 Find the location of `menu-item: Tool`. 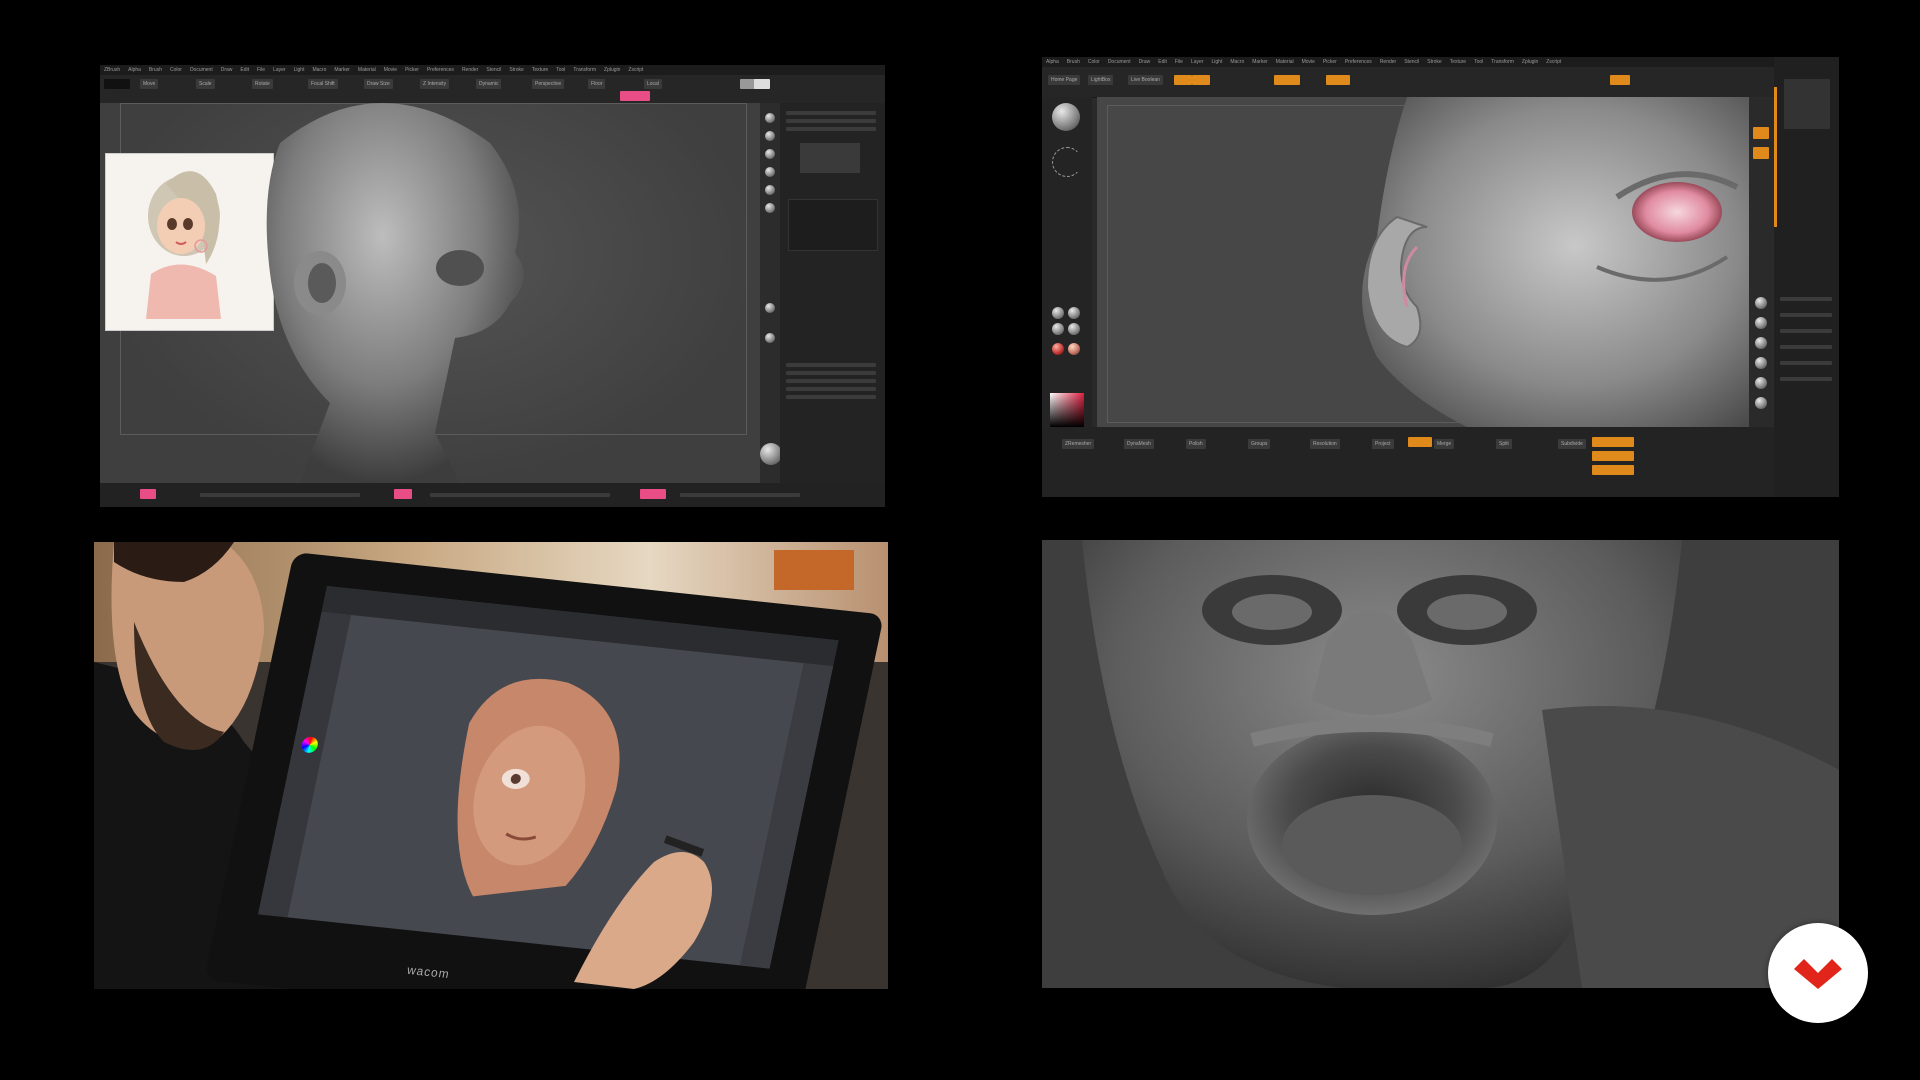

menu-item: Tool is located at coordinates (560, 70).